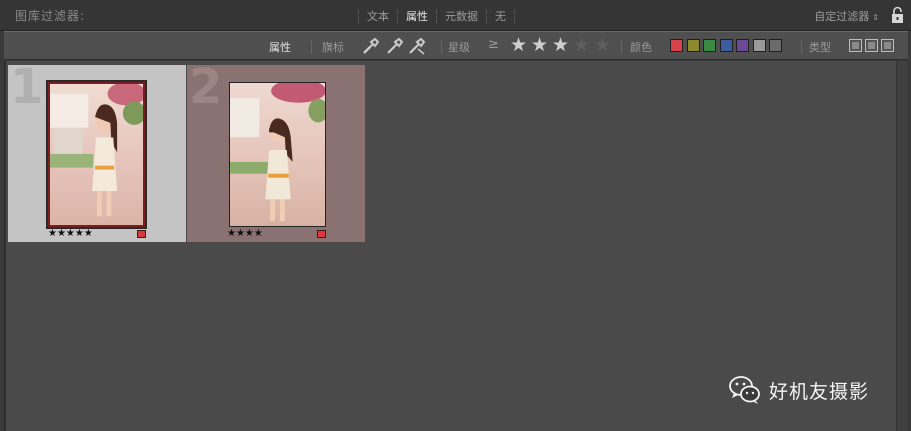 The height and width of the screenshot is (431, 911). Describe the element at coordinates (493, 44) in the screenshot. I see `rating-operator: ≥` at that location.